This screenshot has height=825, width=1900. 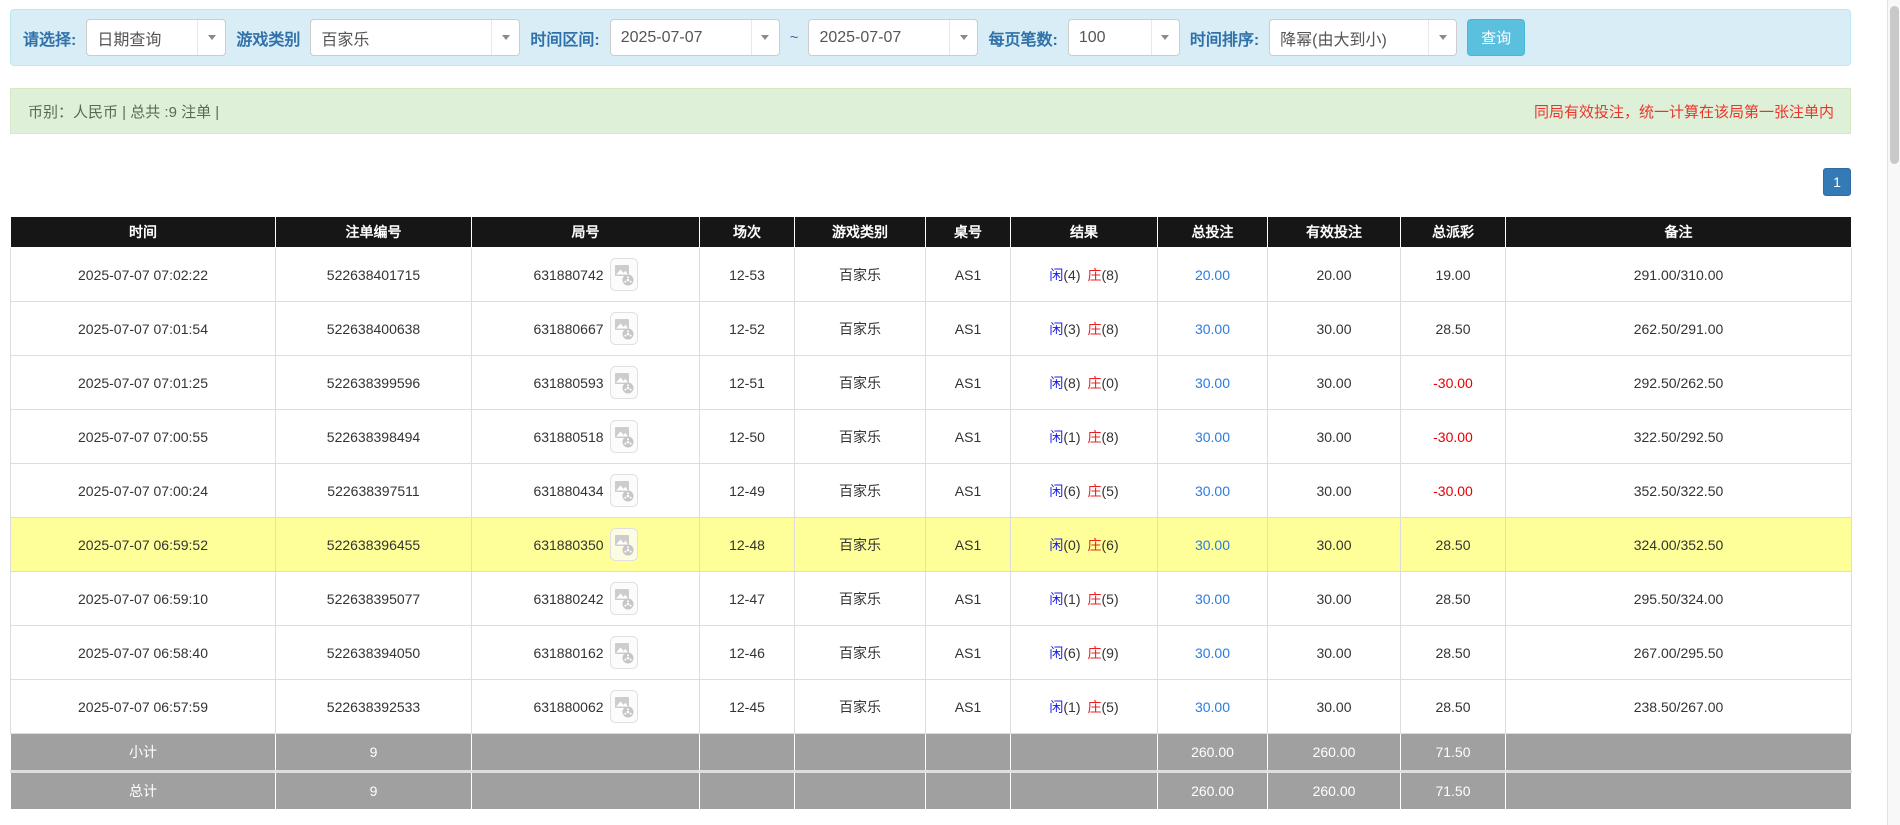 What do you see at coordinates (1334, 274) in the screenshot?
I see `cell-valid-bet: 20.00` at bounding box center [1334, 274].